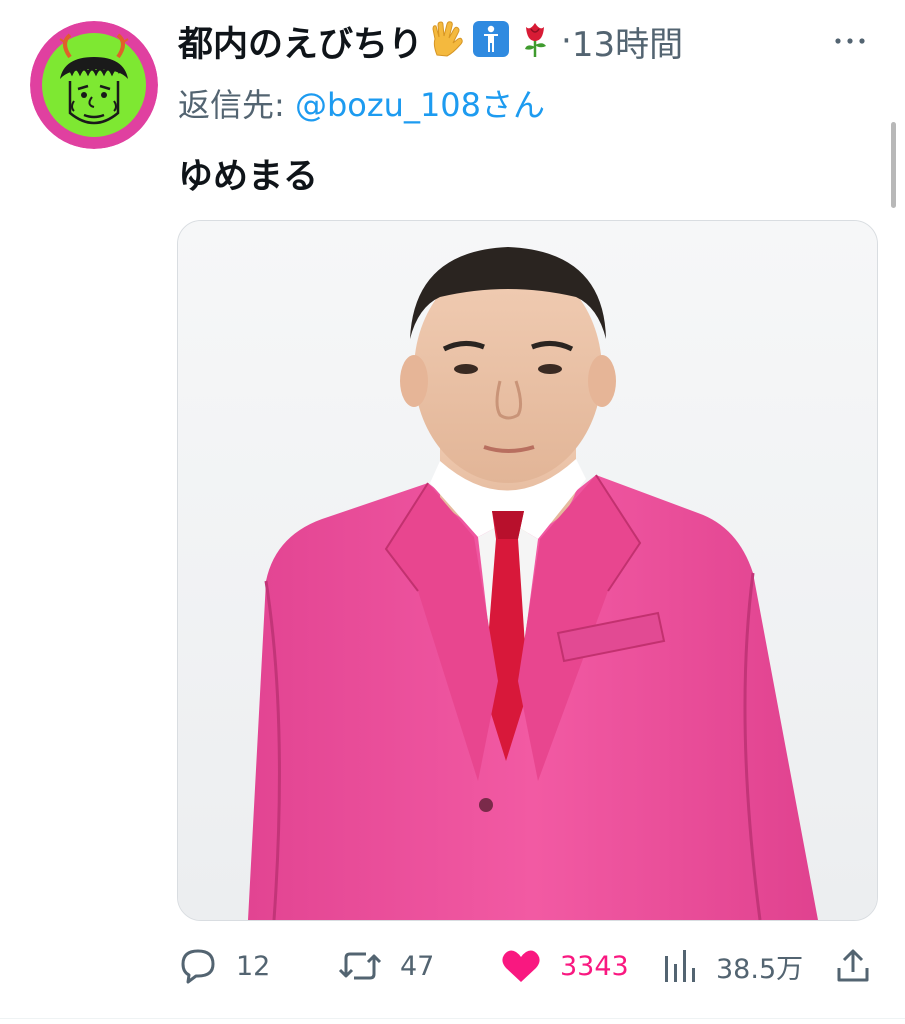 Image resolution: width=905 pixels, height=1024 pixels. What do you see at coordinates (491, 41) in the screenshot?
I see `person-standing-emoji-icon` at bounding box center [491, 41].